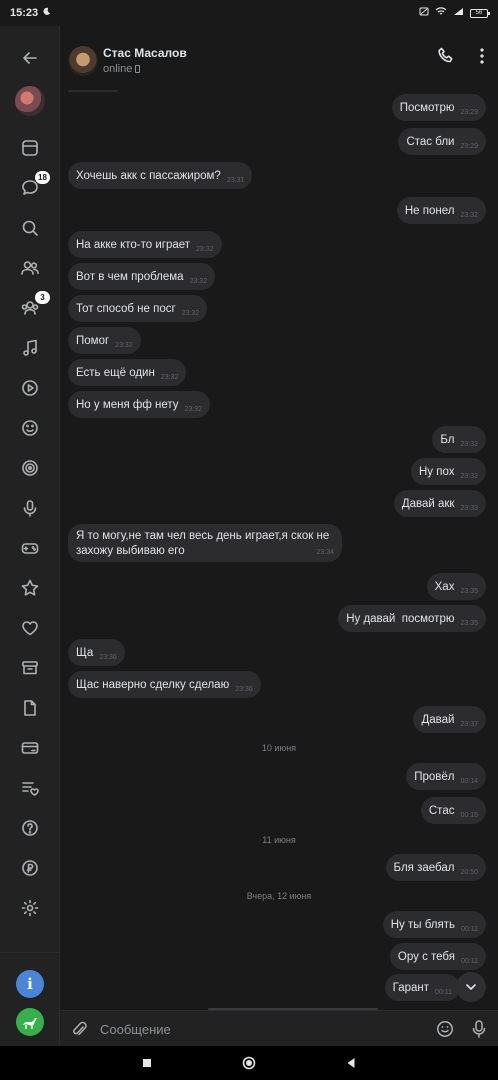  What do you see at coordinates (145, 53) in the screenshot?
I see `contact-name: Стас Масалов` at bounding box center [145, 53].